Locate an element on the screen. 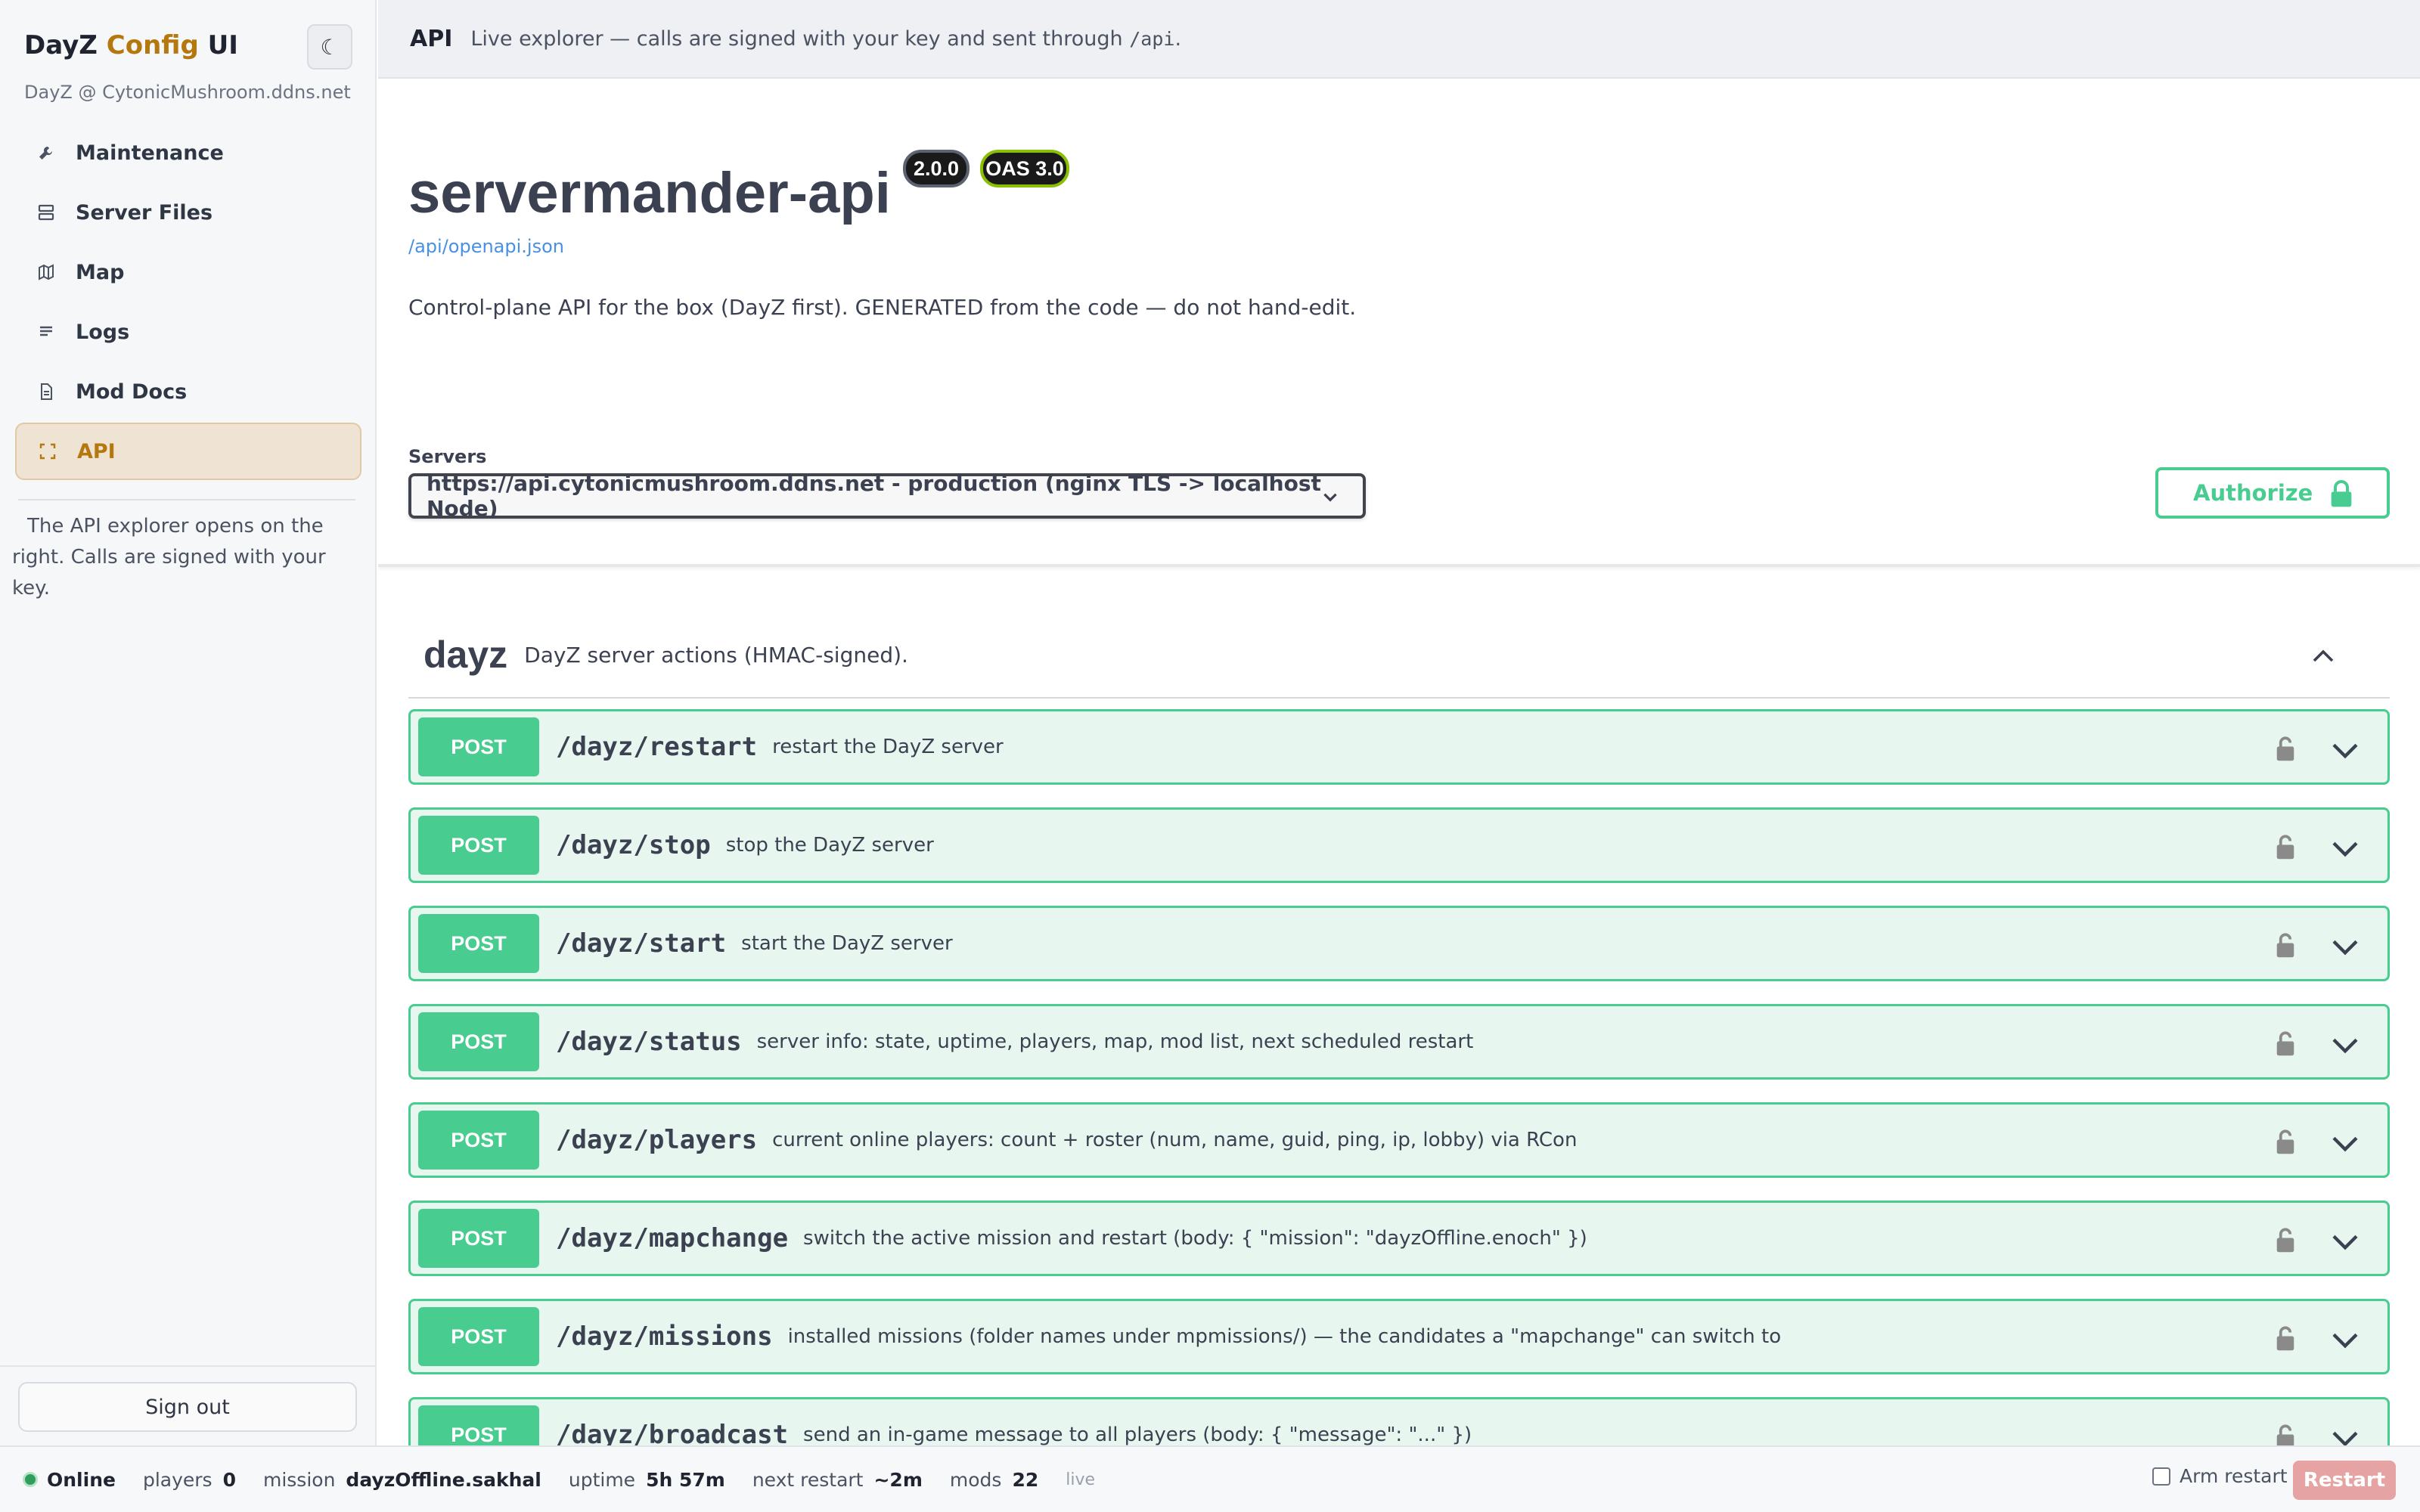  operation-summary: start the DayZ server is located at coordinates (847, 943).